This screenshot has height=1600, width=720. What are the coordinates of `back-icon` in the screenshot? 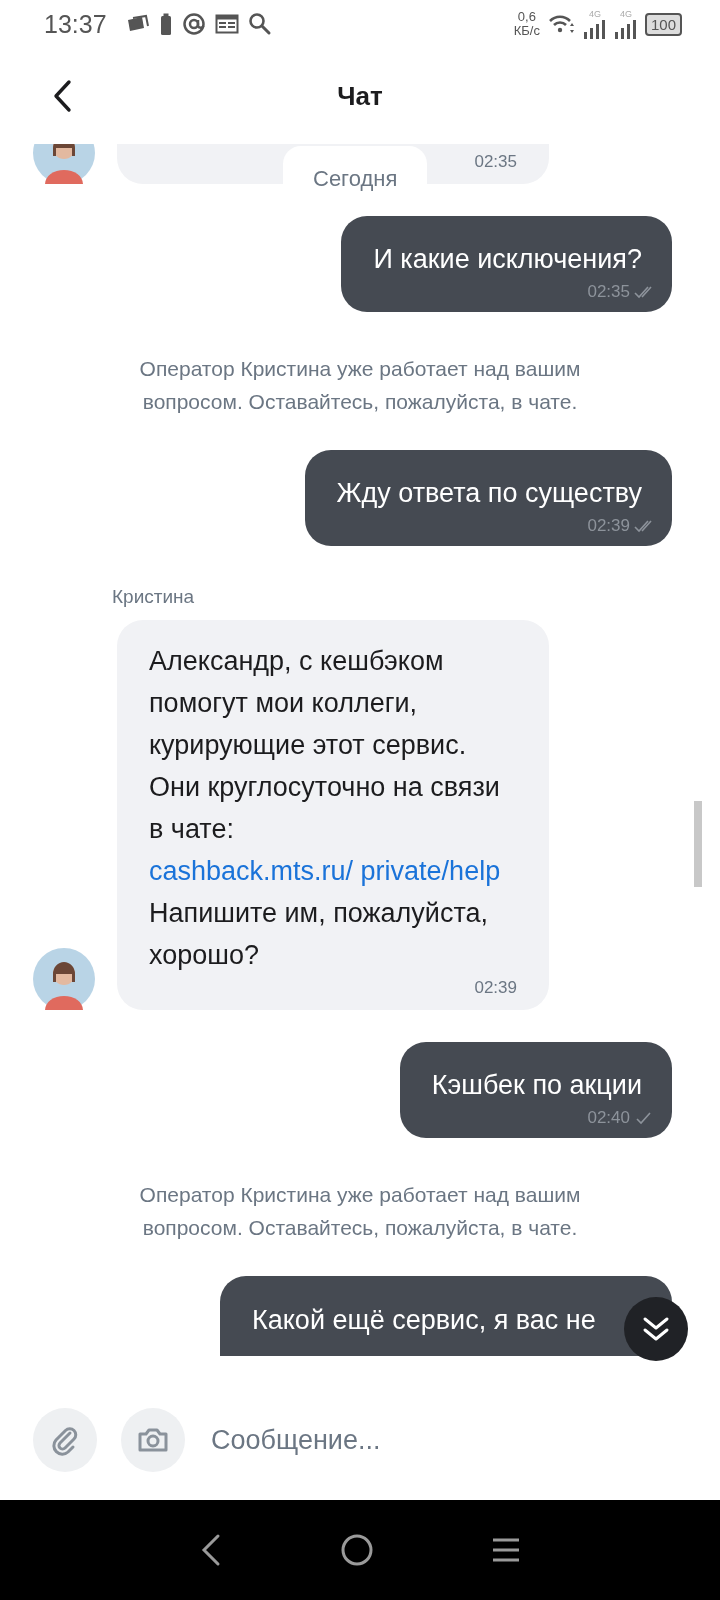 It's located at (62, 96).